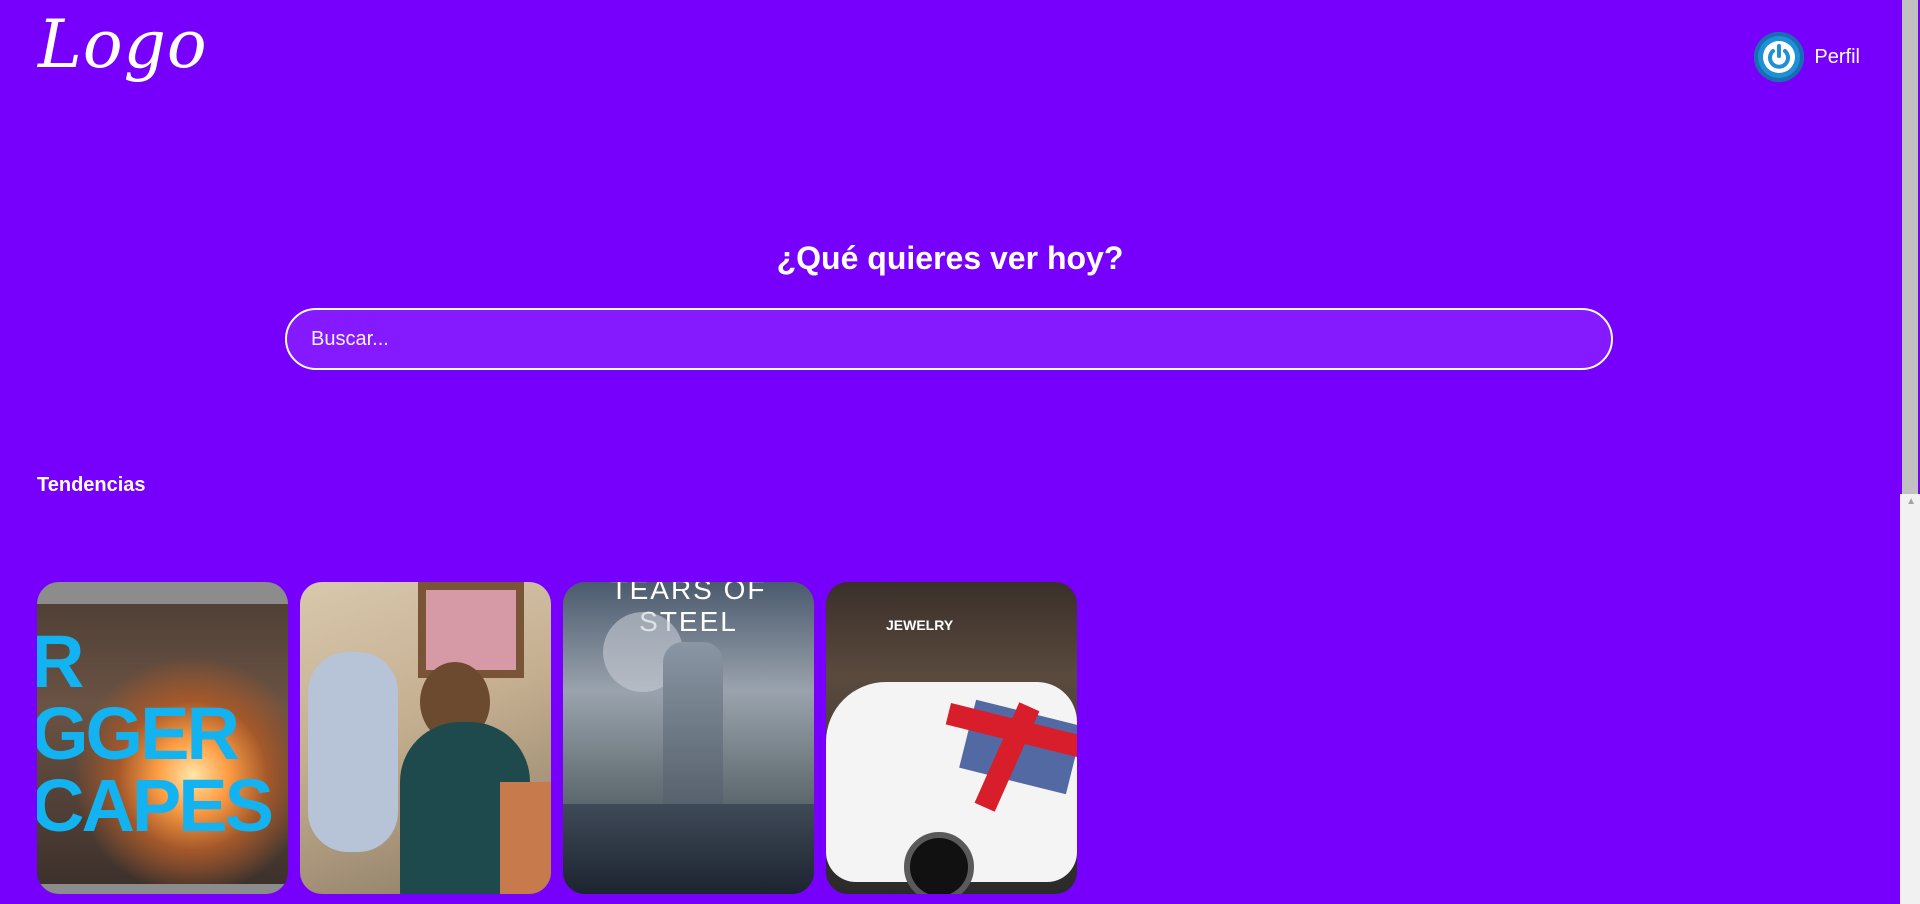  What do you see at coordinates (1837, 56) in the screenshot?
I see `profile-label: Perfil` at bounding box center [1837, 56].